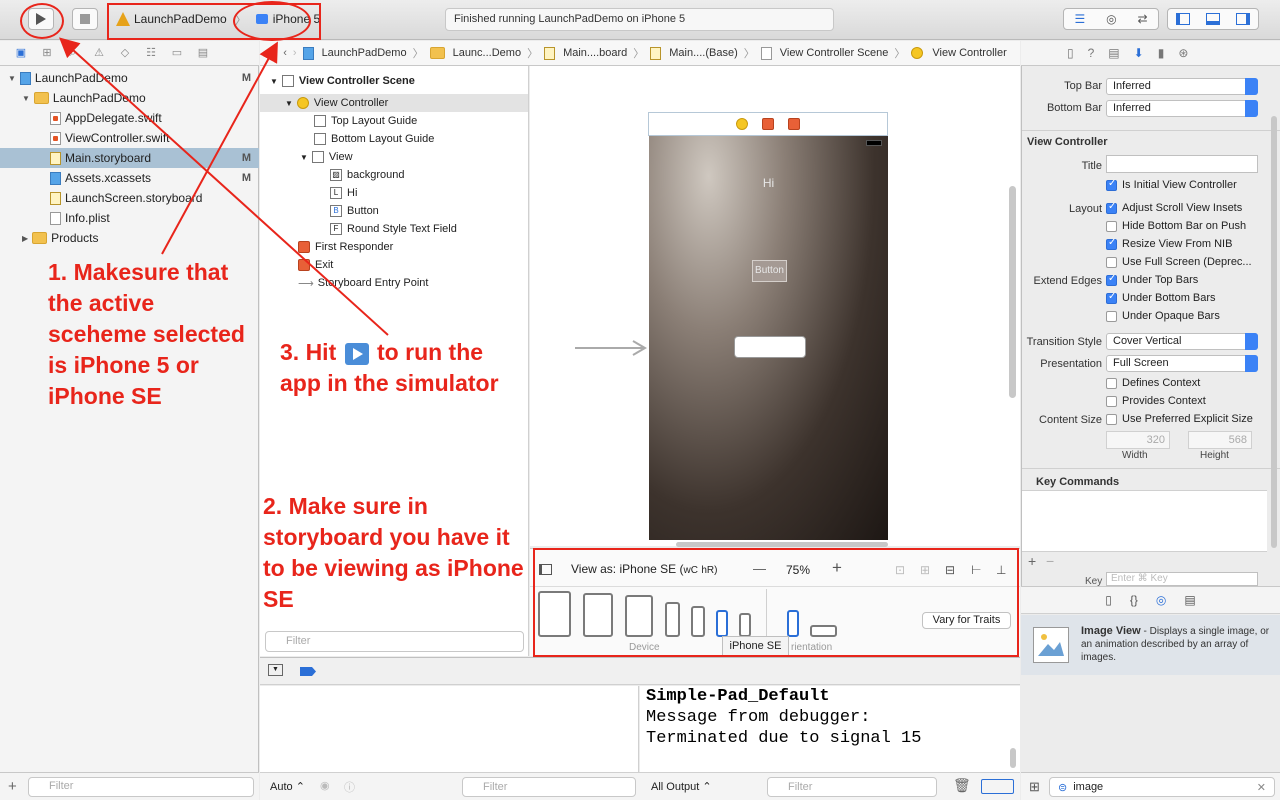 The width and height of the screenshot is (1280, 800). What do you see at coordinates (1182, 579) in the screenshot?
I see `key-field: Enter ⌘ Key` at bounding box center [1182, 579].